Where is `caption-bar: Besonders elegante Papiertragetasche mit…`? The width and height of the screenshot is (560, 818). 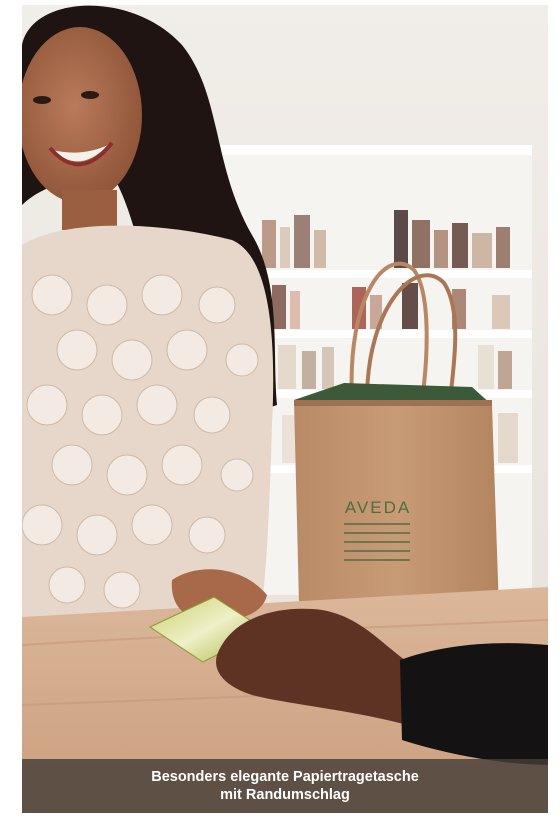 caption-bar: Besonders elegante Papiertragetasche mit… is located at coordinates (285, 786).